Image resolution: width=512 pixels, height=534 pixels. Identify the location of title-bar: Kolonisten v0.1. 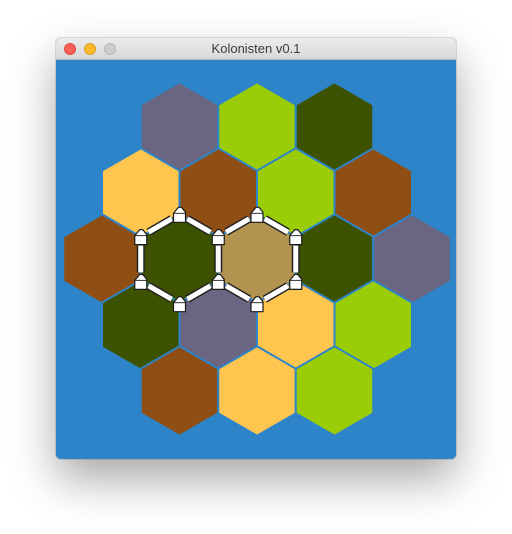
(256, 49).